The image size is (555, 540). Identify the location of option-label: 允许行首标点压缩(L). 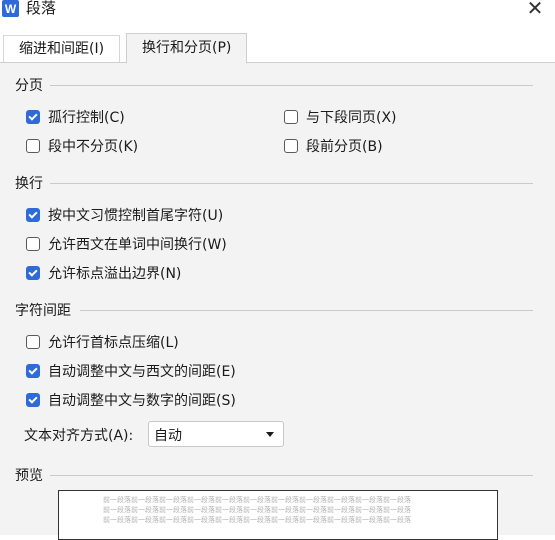
(113, 343).